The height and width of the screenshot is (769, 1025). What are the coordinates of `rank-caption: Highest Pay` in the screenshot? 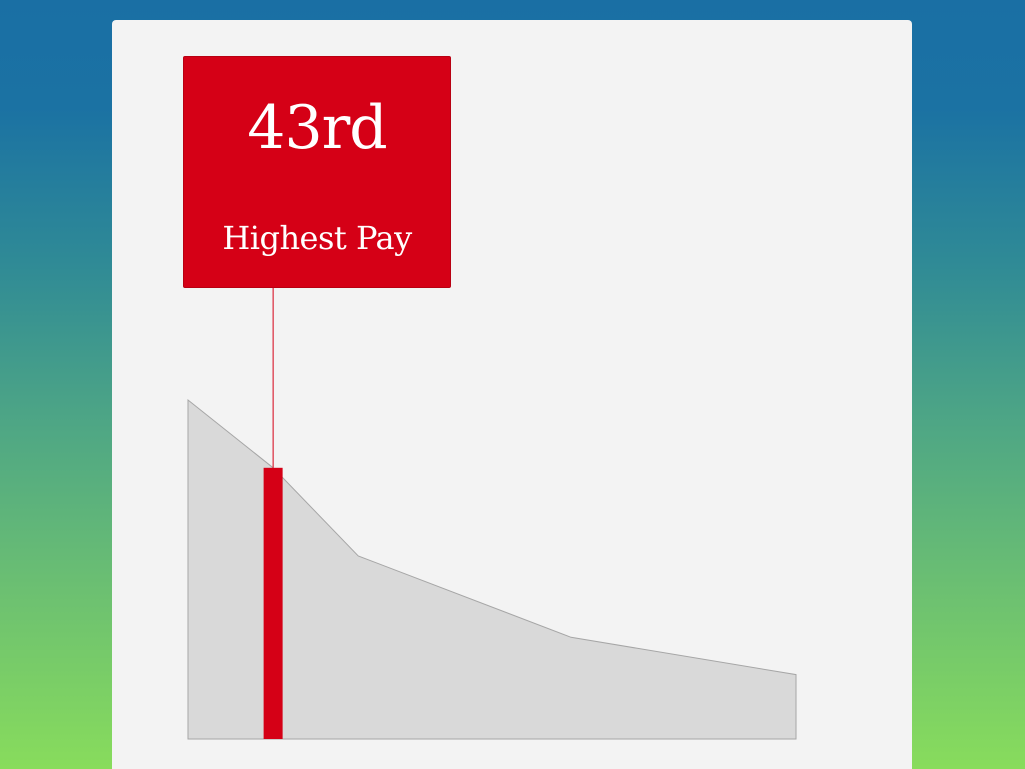 It's located at (317, 238).